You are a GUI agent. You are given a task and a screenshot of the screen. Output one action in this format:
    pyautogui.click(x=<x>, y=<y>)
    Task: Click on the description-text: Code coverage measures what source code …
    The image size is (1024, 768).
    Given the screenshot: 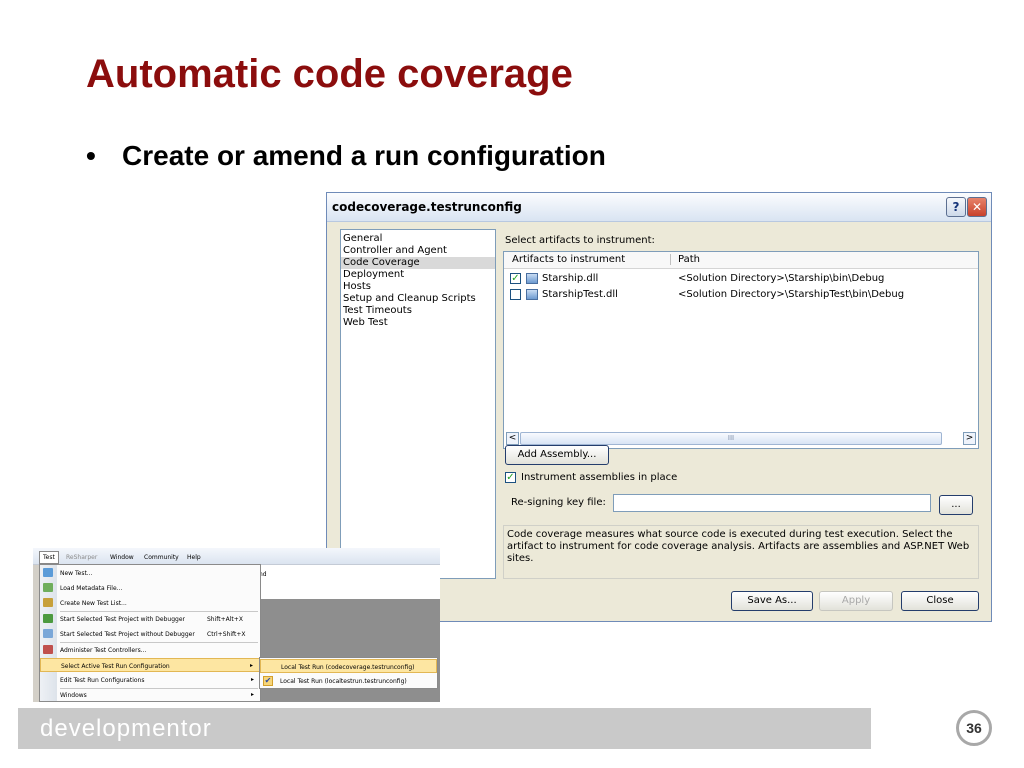 What is the action you would take?
    pyautogui.click(x=741, y=552)
    